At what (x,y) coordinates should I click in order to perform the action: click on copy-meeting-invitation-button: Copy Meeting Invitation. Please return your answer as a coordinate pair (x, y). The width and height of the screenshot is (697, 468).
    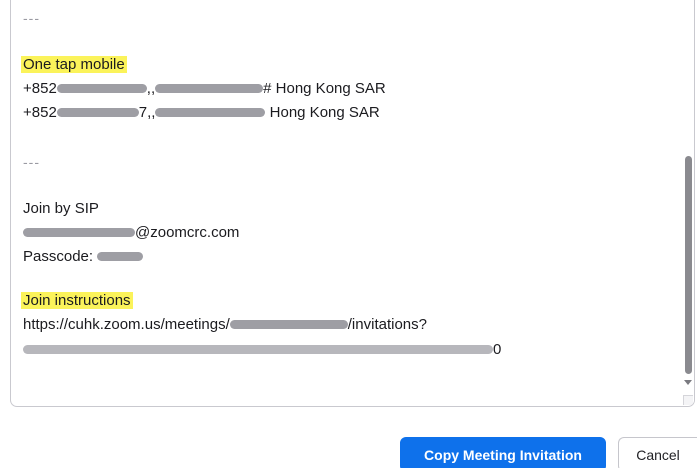
    Looking at the image, I should click on (503, 452).